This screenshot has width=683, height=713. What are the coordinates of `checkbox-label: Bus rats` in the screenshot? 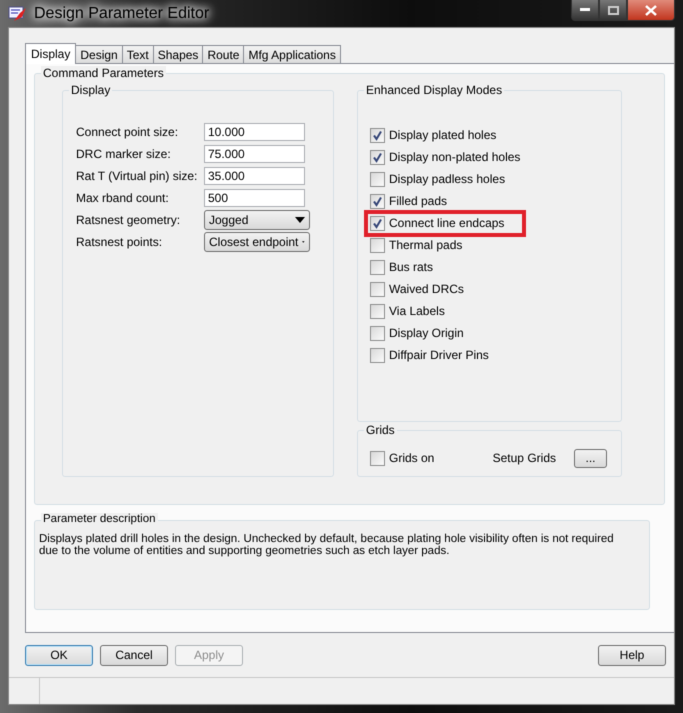 It's located at (411, 267).